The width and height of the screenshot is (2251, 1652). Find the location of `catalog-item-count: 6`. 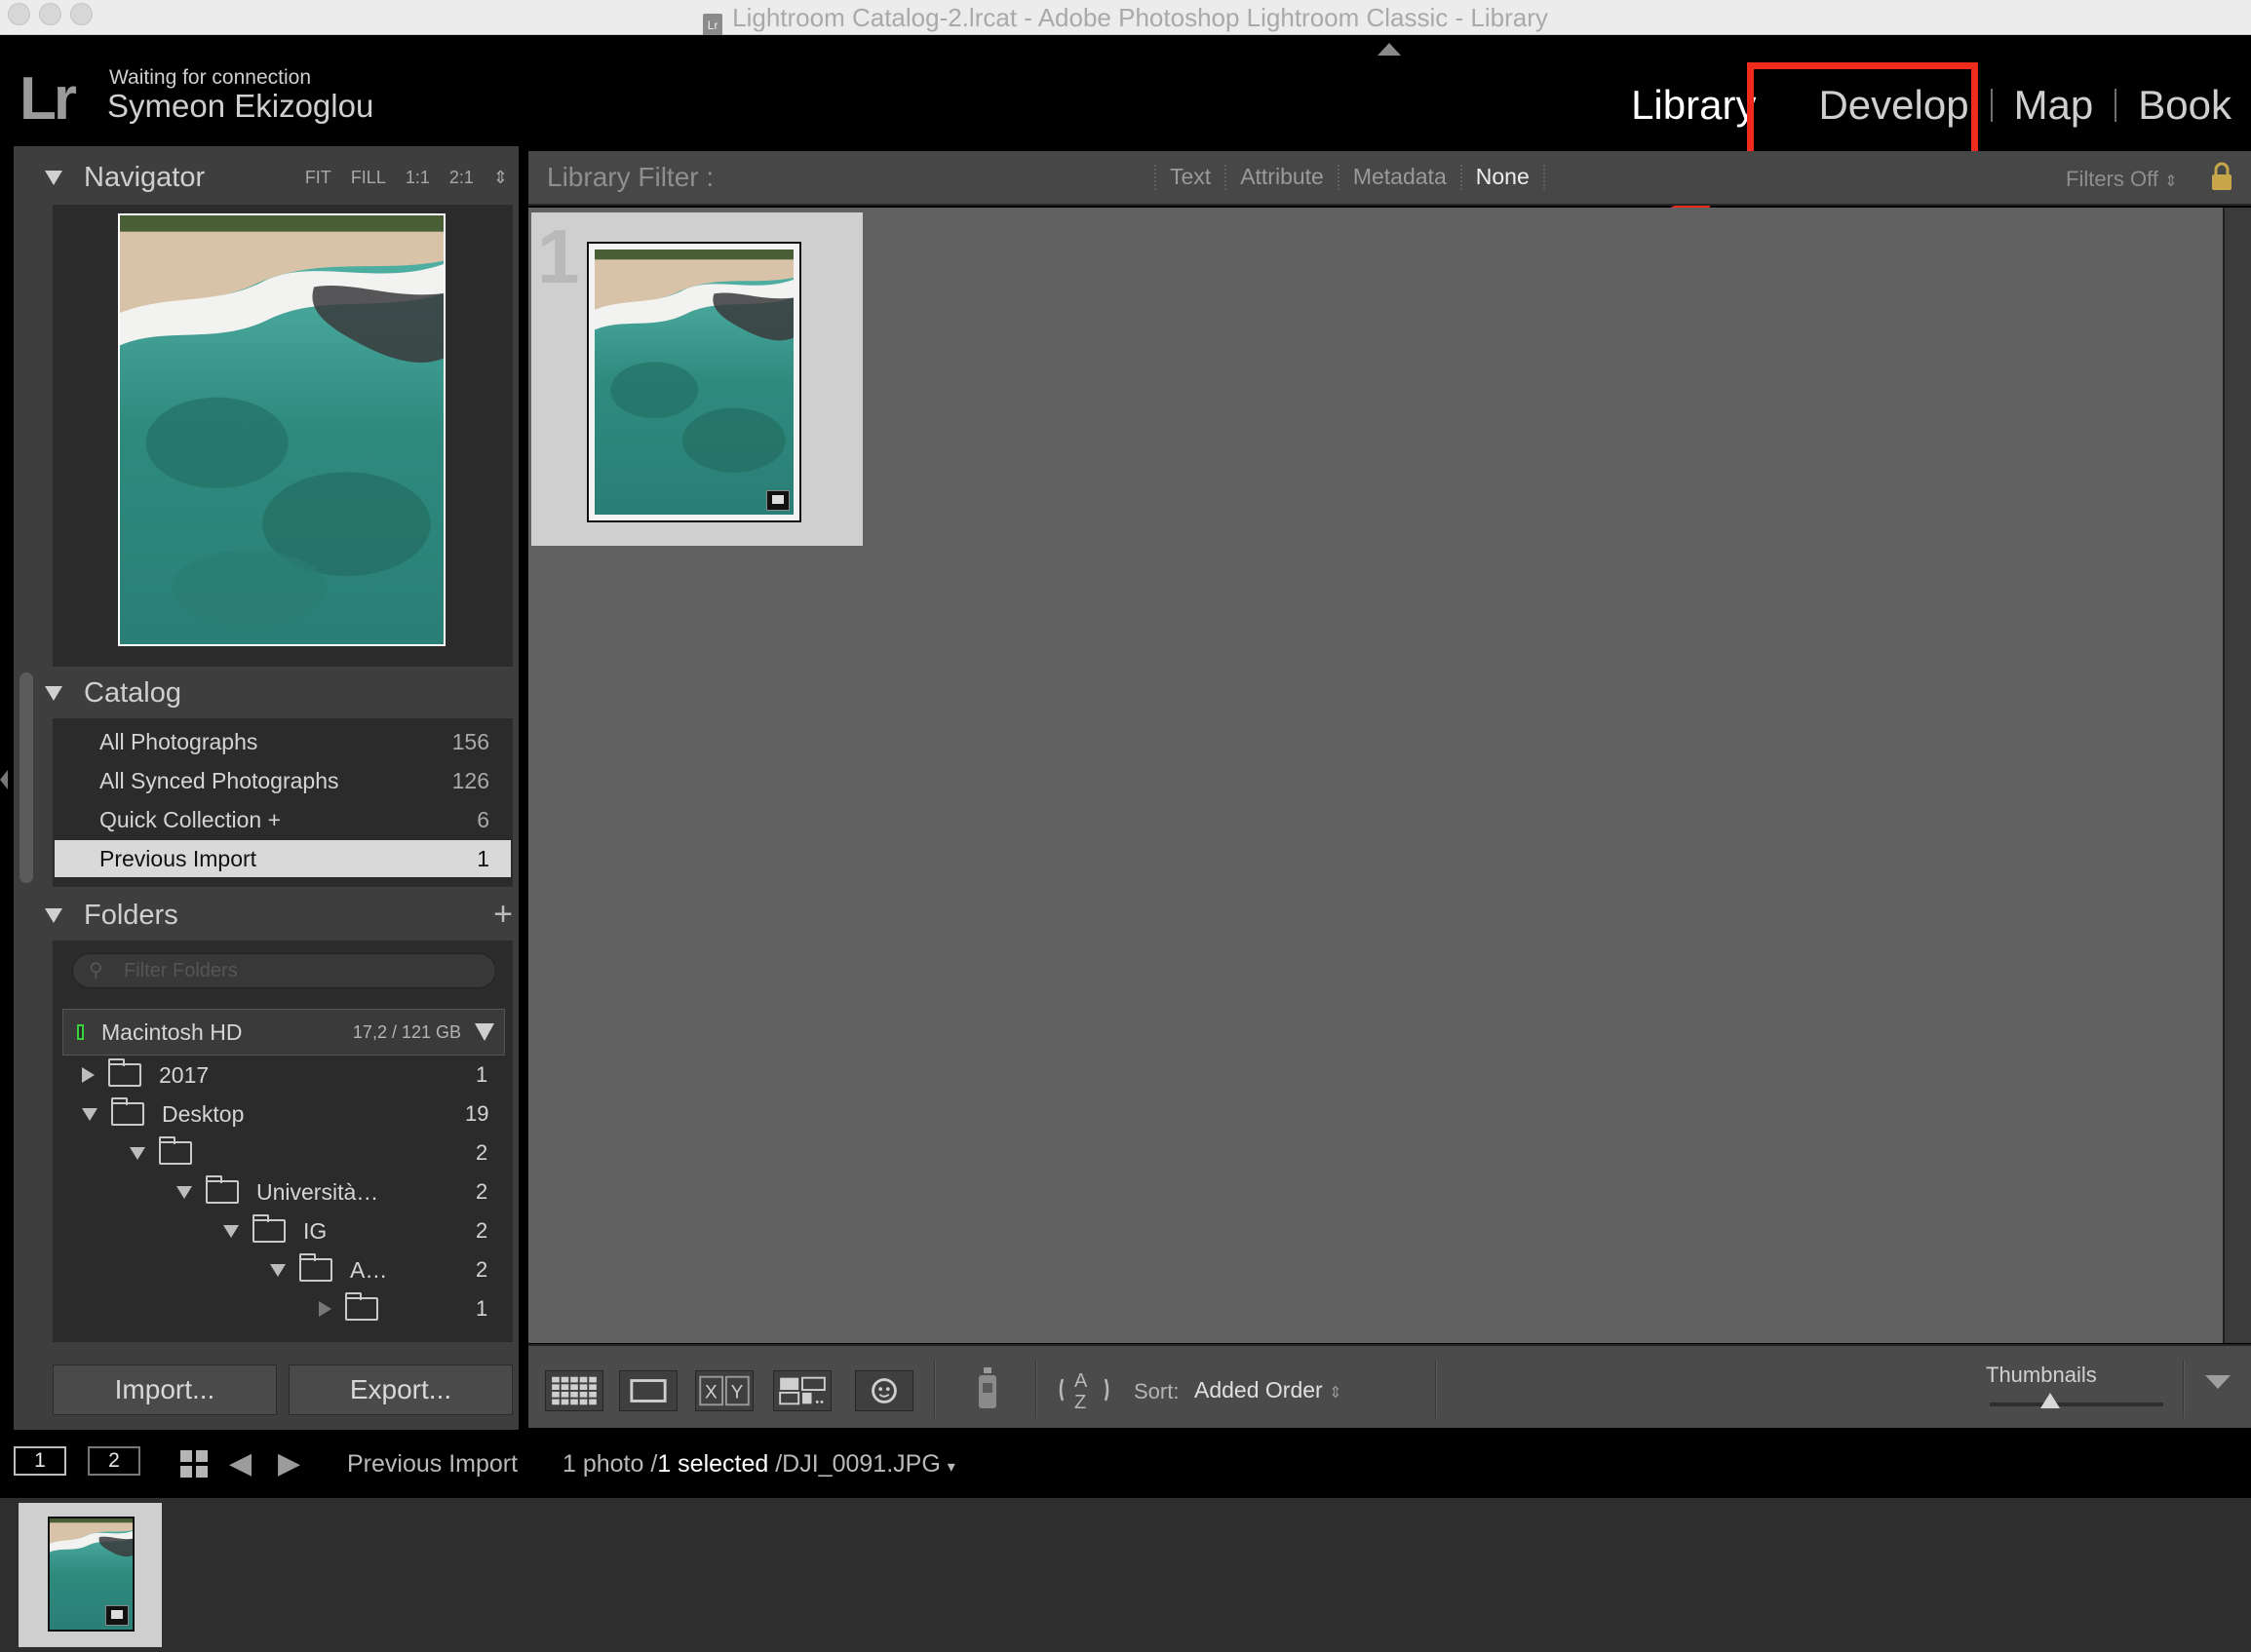

catalog-item-count: 6 is located at coordinates (483, 819).